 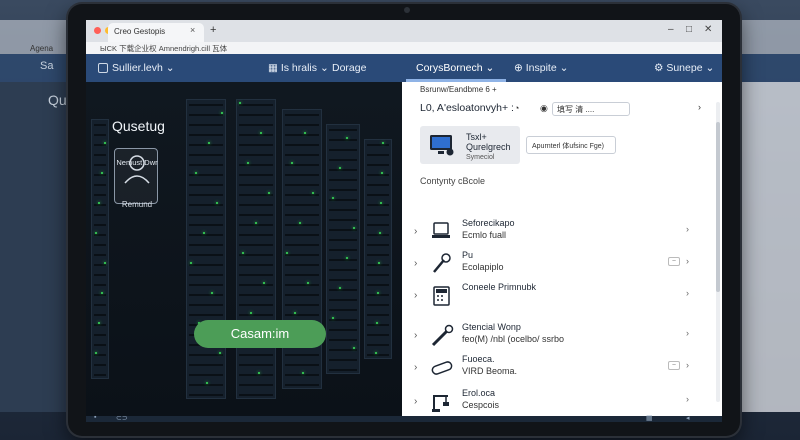 What do you see at coordinates (649, 418) in the screenshot?
I see `status-grid-icon: ▦` at bounding box center [649, 418].